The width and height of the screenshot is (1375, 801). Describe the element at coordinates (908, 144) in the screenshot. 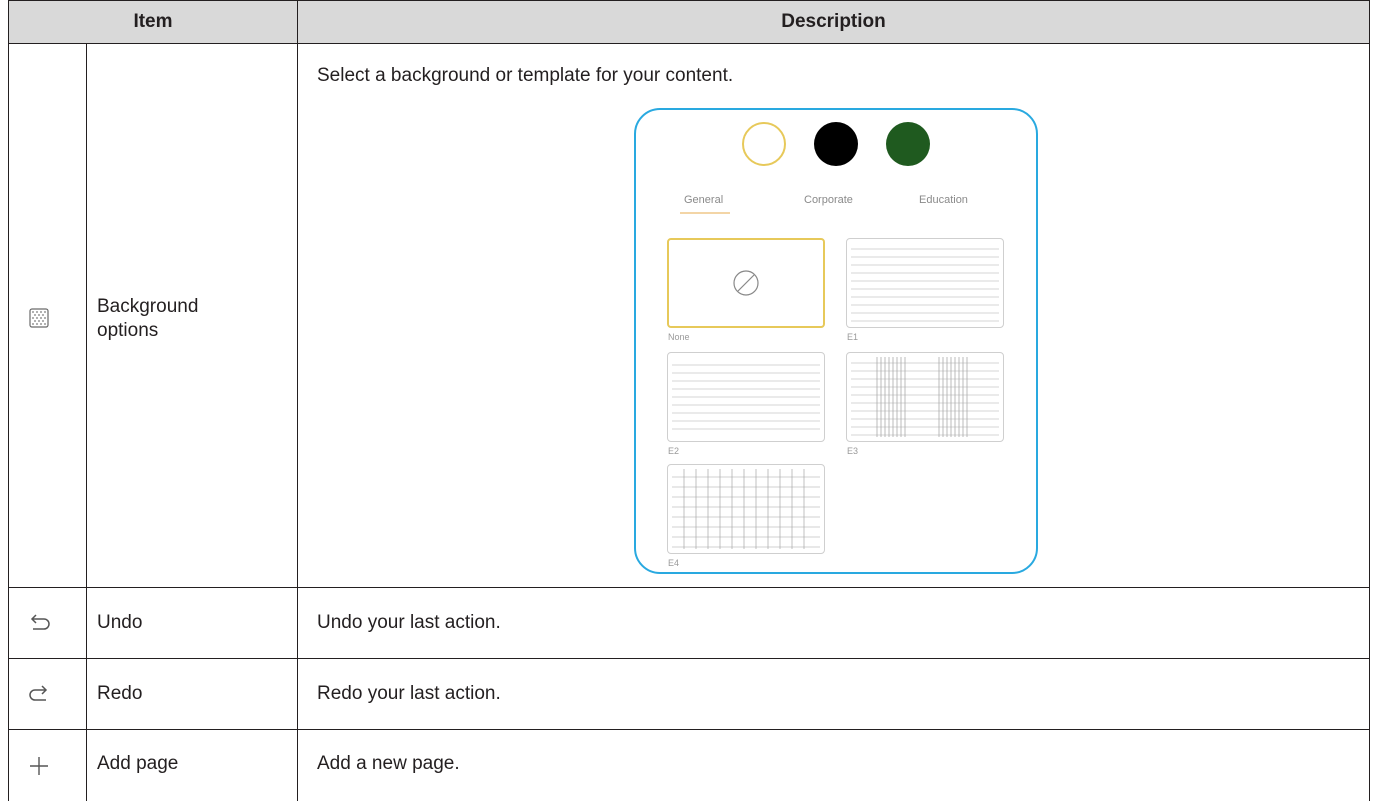

I see `color-swatch-green` at that location.